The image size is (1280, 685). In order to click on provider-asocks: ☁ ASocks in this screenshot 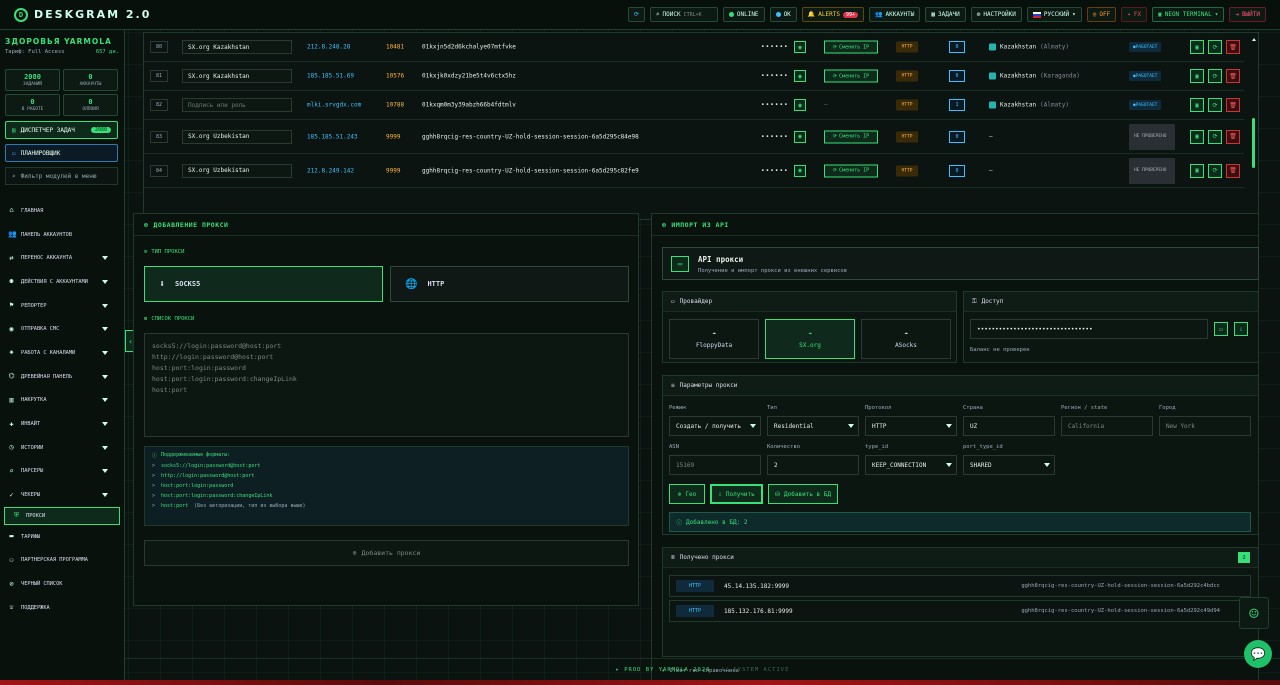, I will do `click(906, 339)`.